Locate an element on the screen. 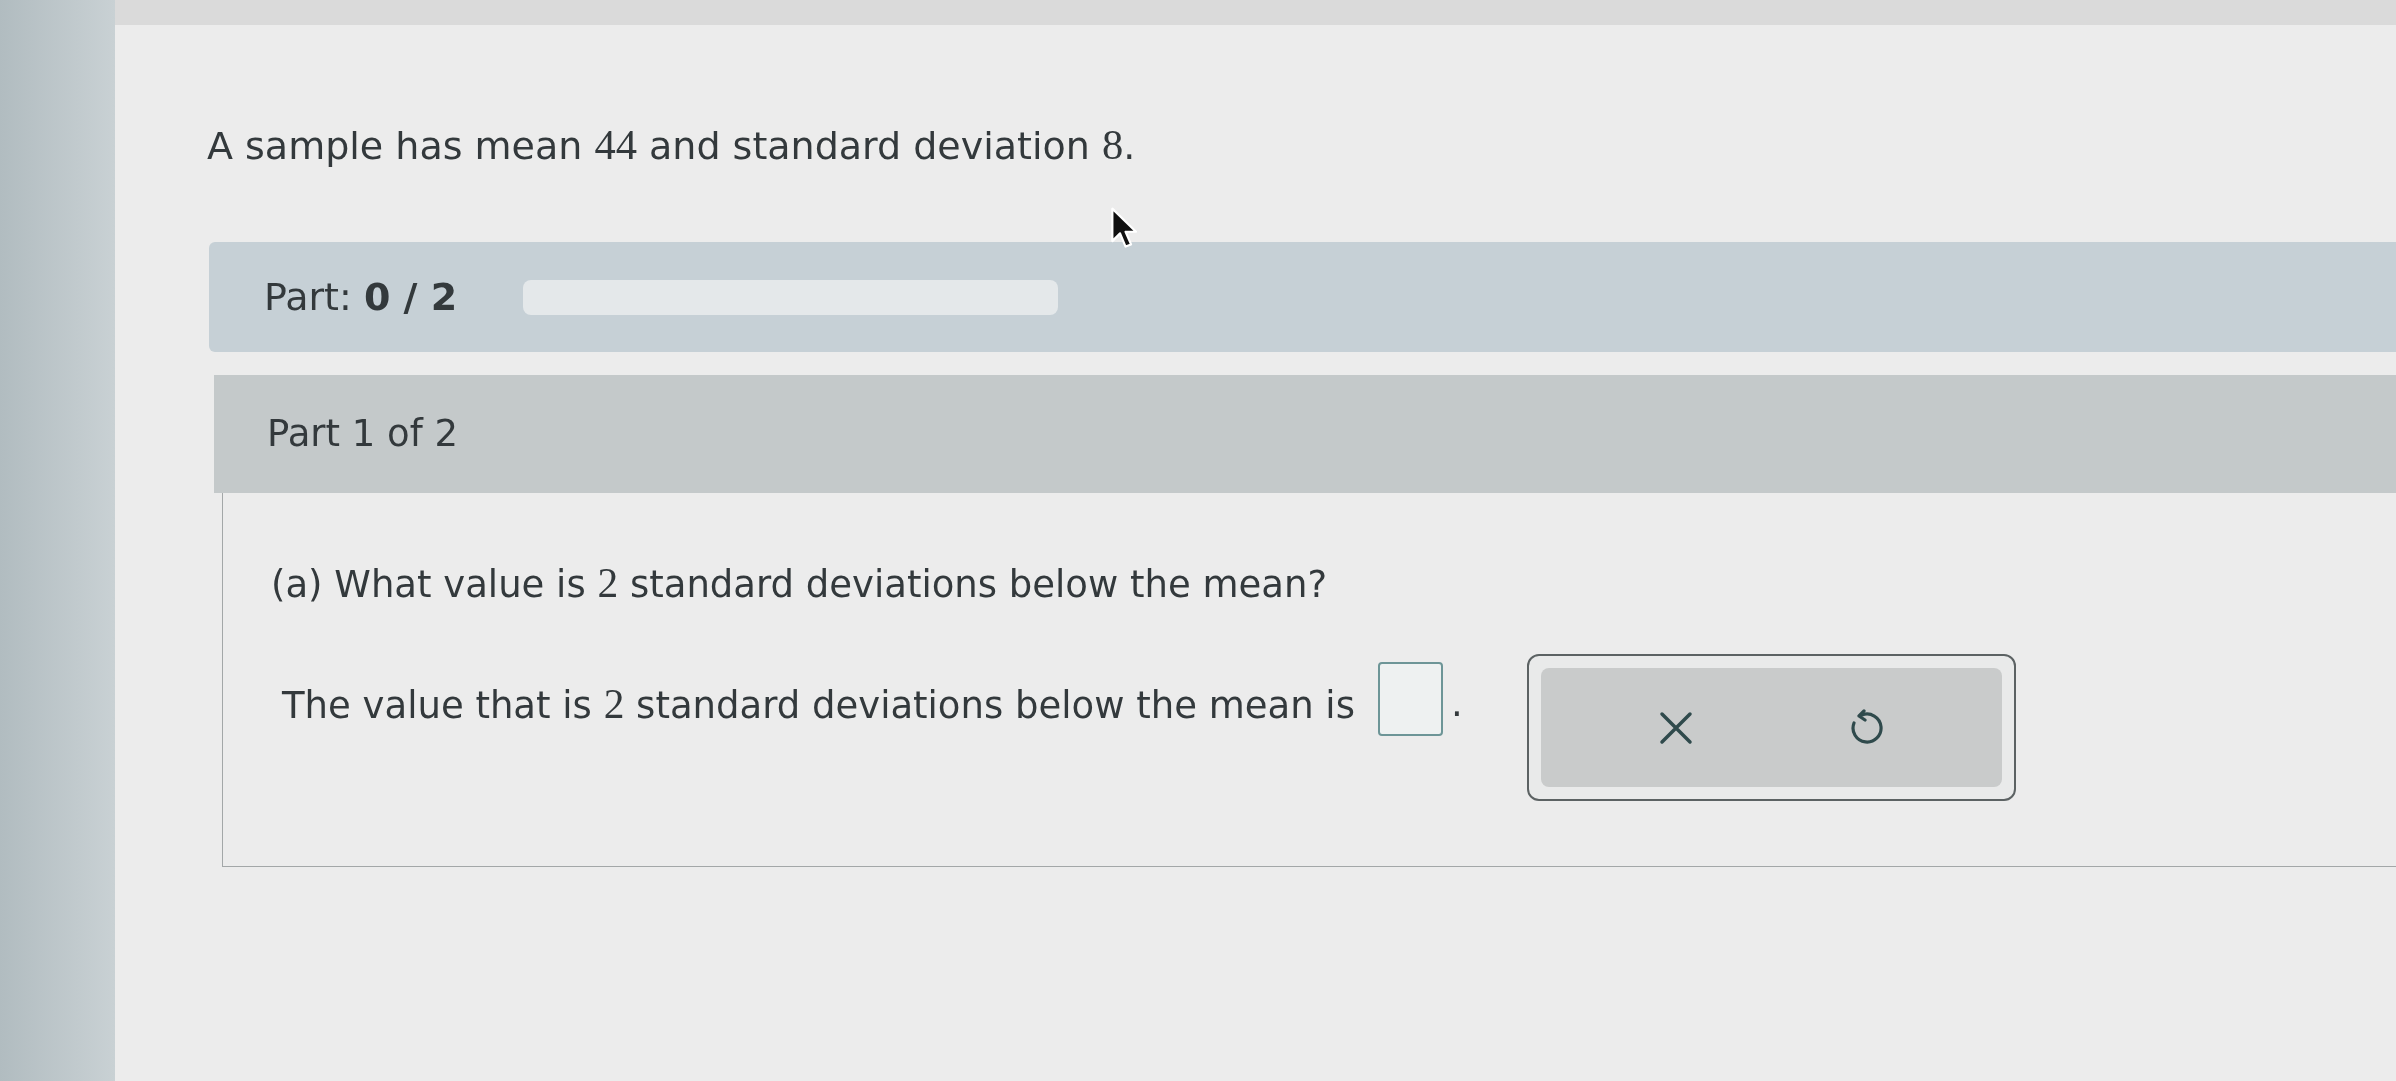  answer-box is located at coordinates (1410, 699).